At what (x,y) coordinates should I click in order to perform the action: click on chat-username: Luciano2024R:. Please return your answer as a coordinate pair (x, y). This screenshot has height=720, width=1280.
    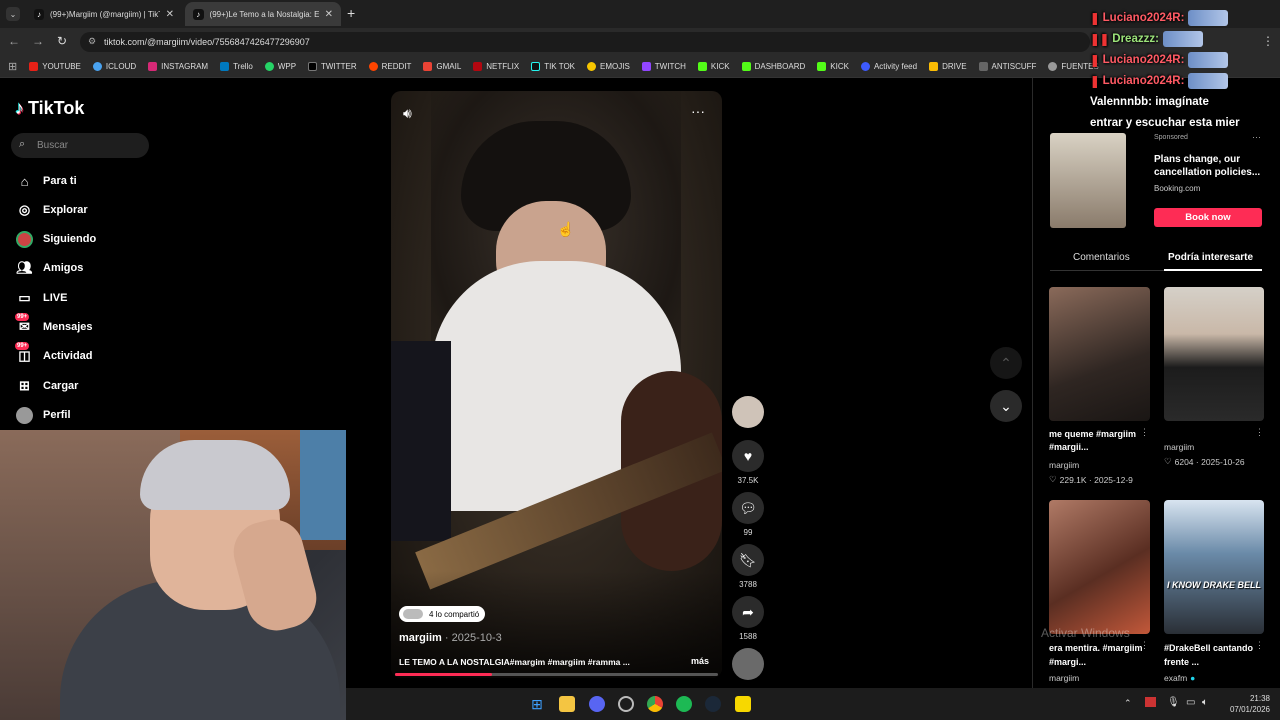
    Looking at the image, I should click on (1143, 81).